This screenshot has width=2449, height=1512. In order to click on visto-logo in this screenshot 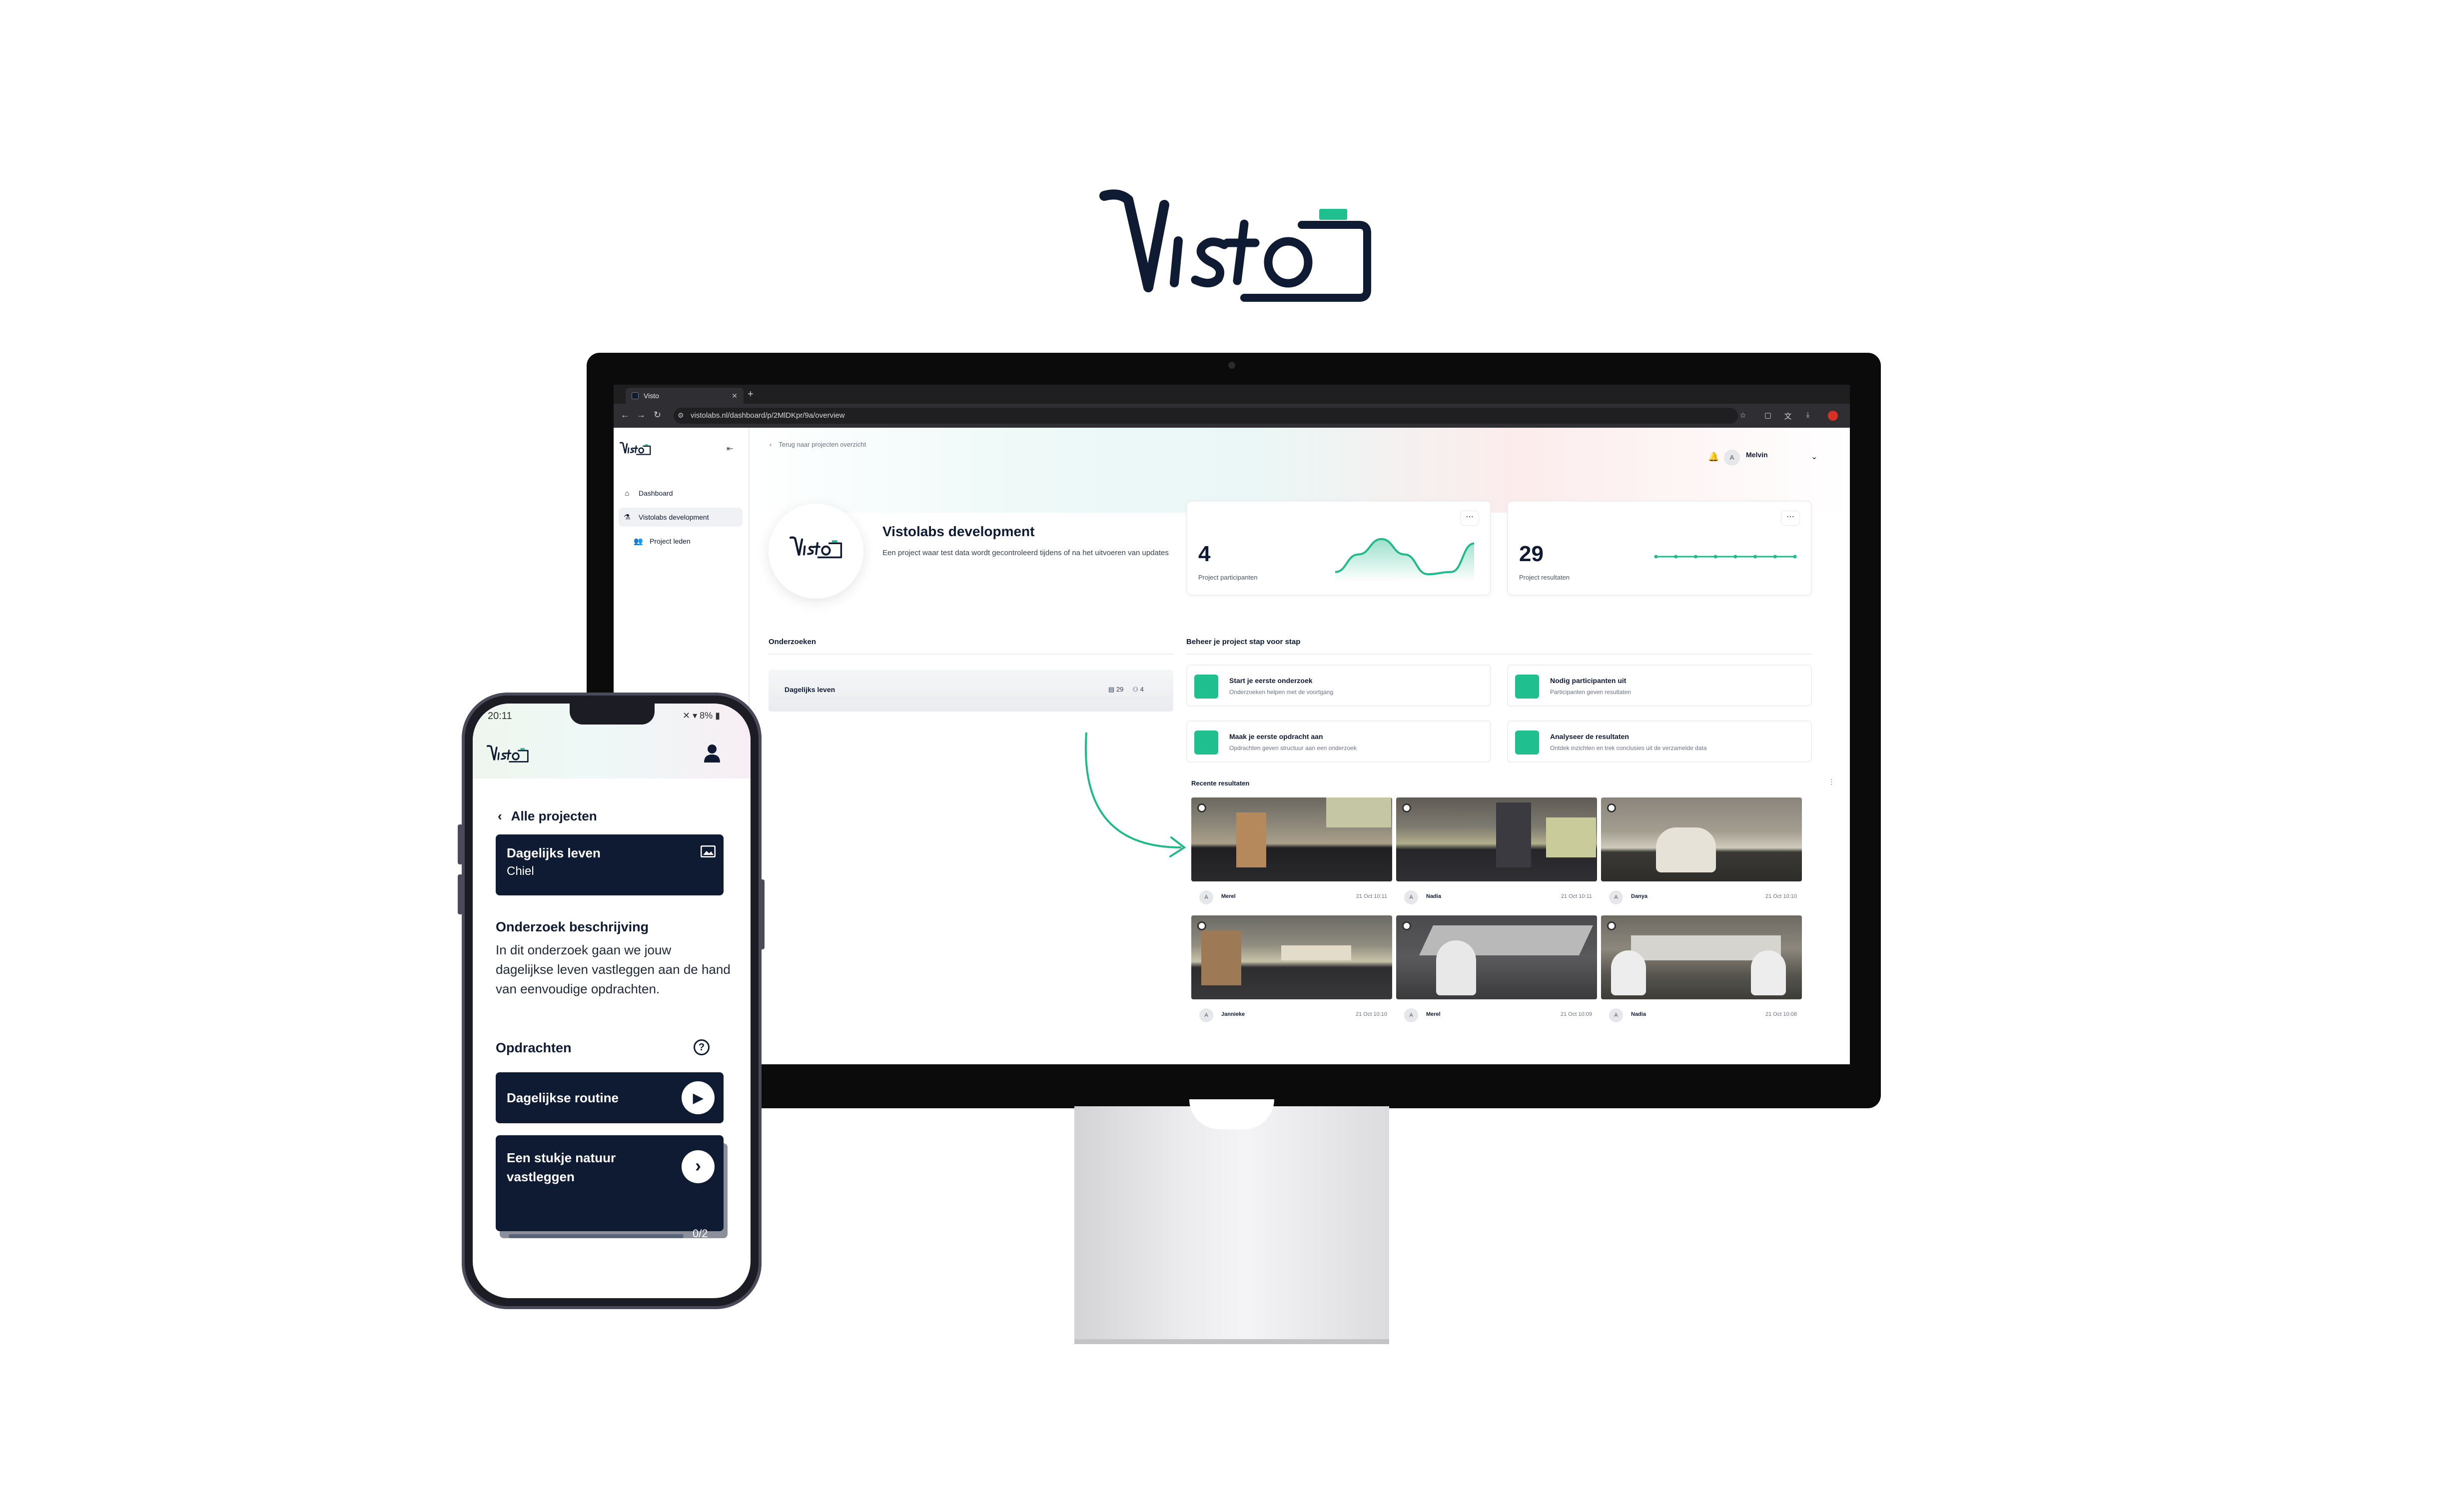, I will do `click(1235, 245)`.